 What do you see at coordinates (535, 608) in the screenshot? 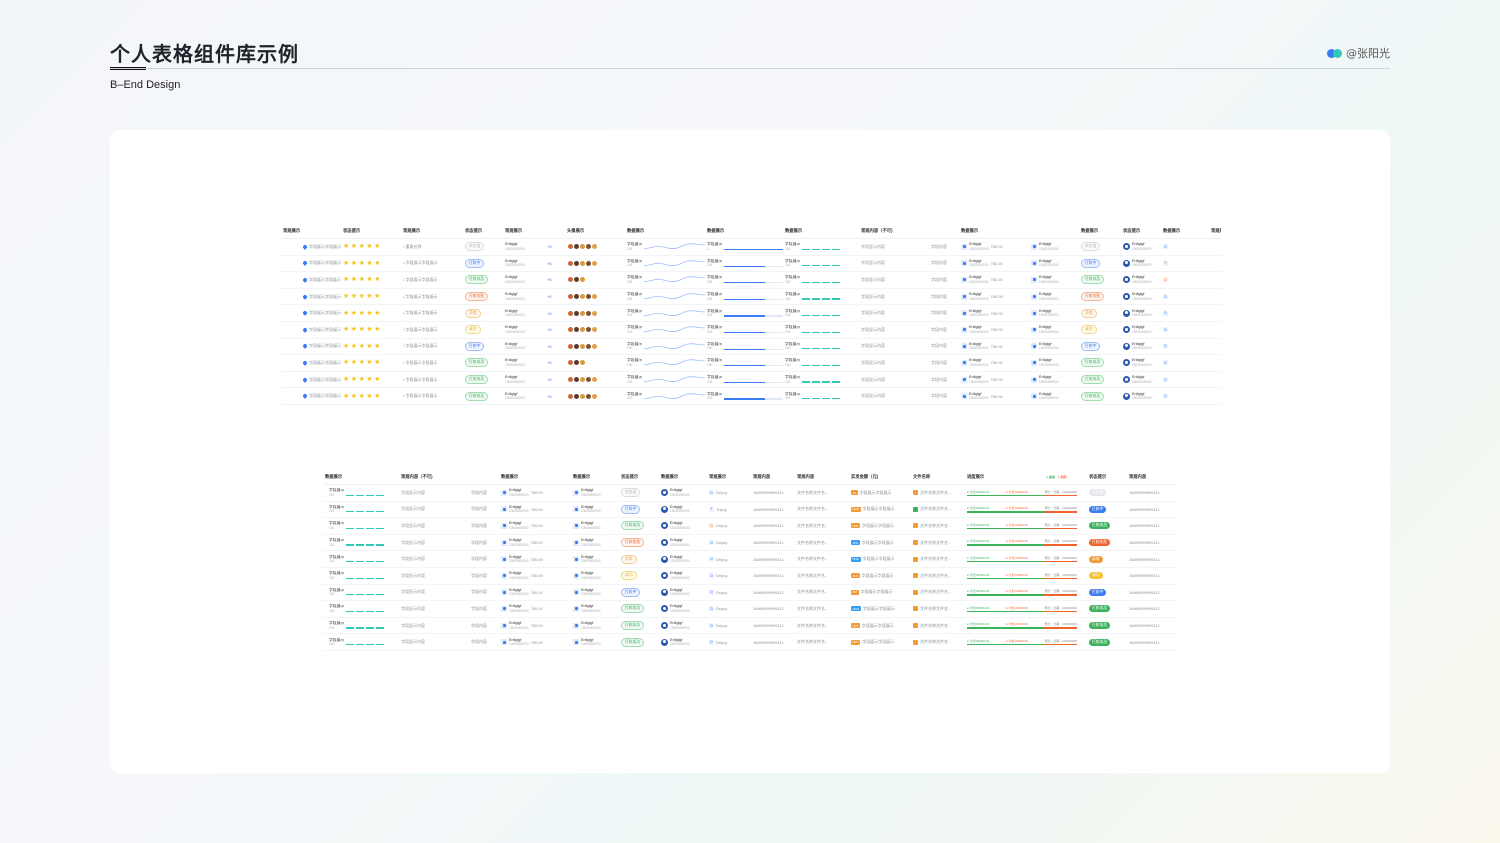
I see `product-cell: Enllgigf 13000000000 780.00` at bounding box center [535, 608].